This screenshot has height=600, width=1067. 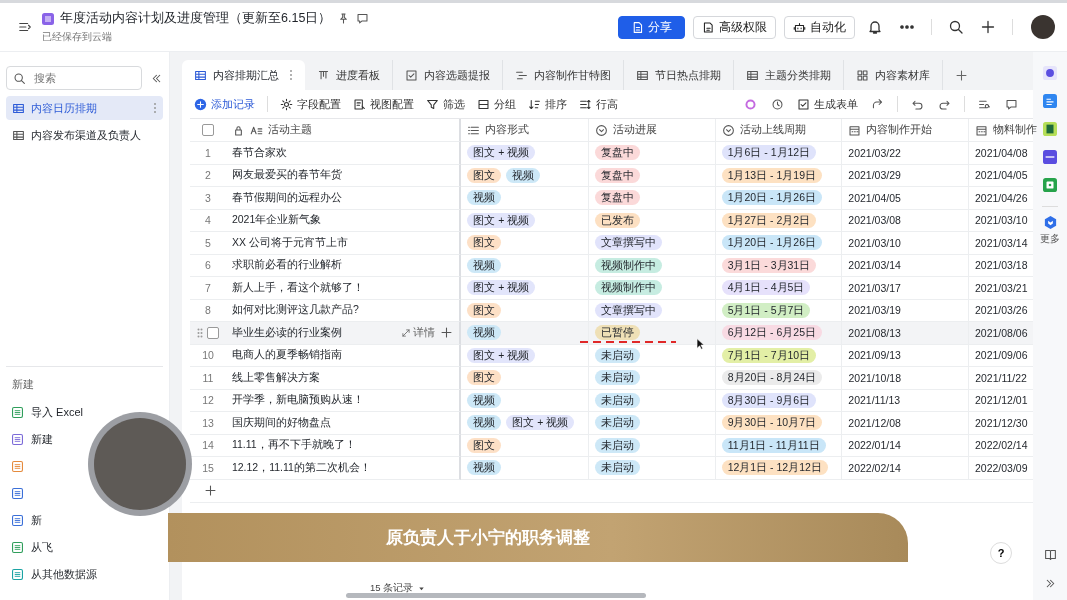 I want to click on field-type-icon, so click(x=981, y=130).